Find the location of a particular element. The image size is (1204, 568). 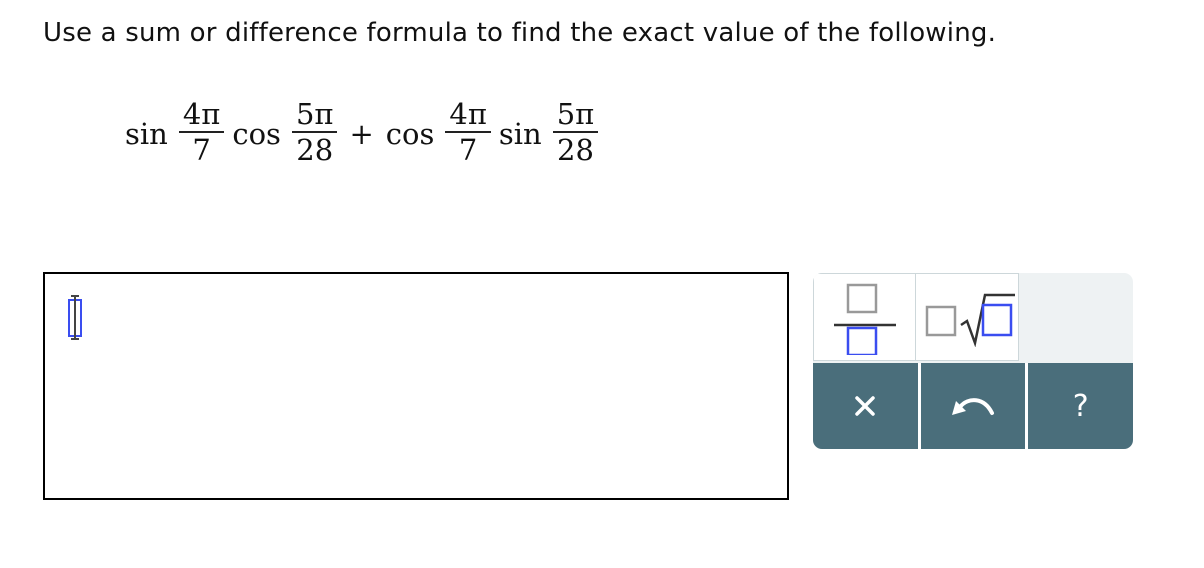

undo-button is located at coordinates (971, 406).